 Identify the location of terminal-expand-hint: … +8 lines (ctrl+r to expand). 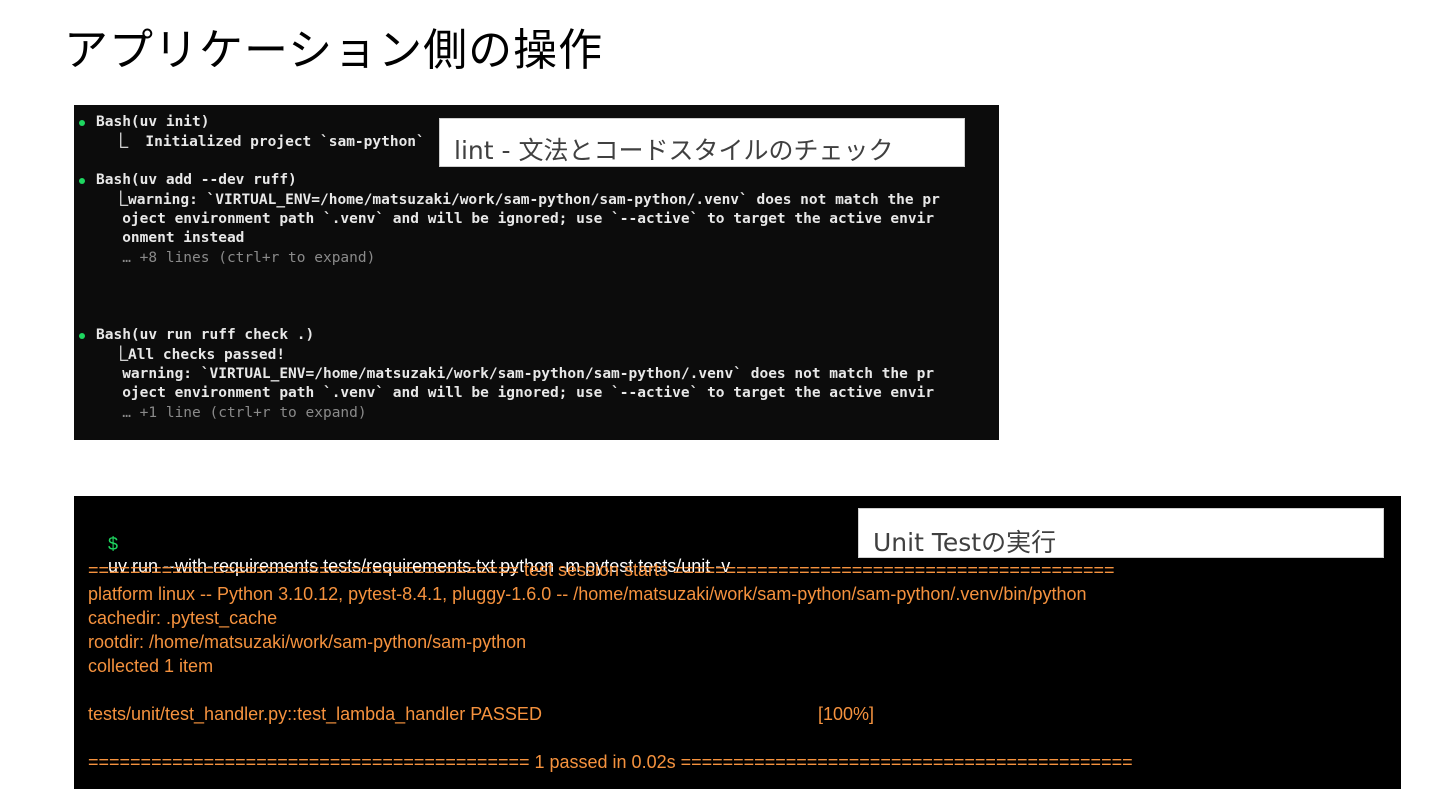
(235, 258).